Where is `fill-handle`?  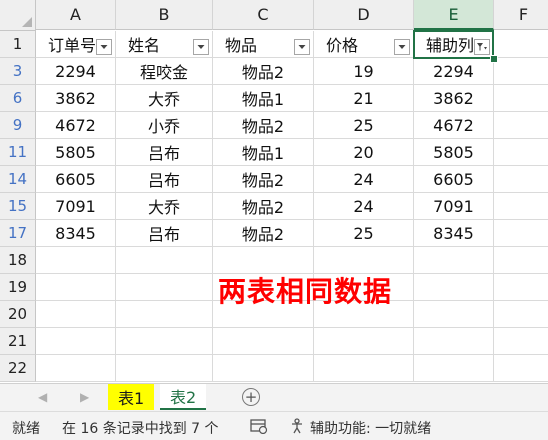
fill-handle is located at coordinates (494, 59).